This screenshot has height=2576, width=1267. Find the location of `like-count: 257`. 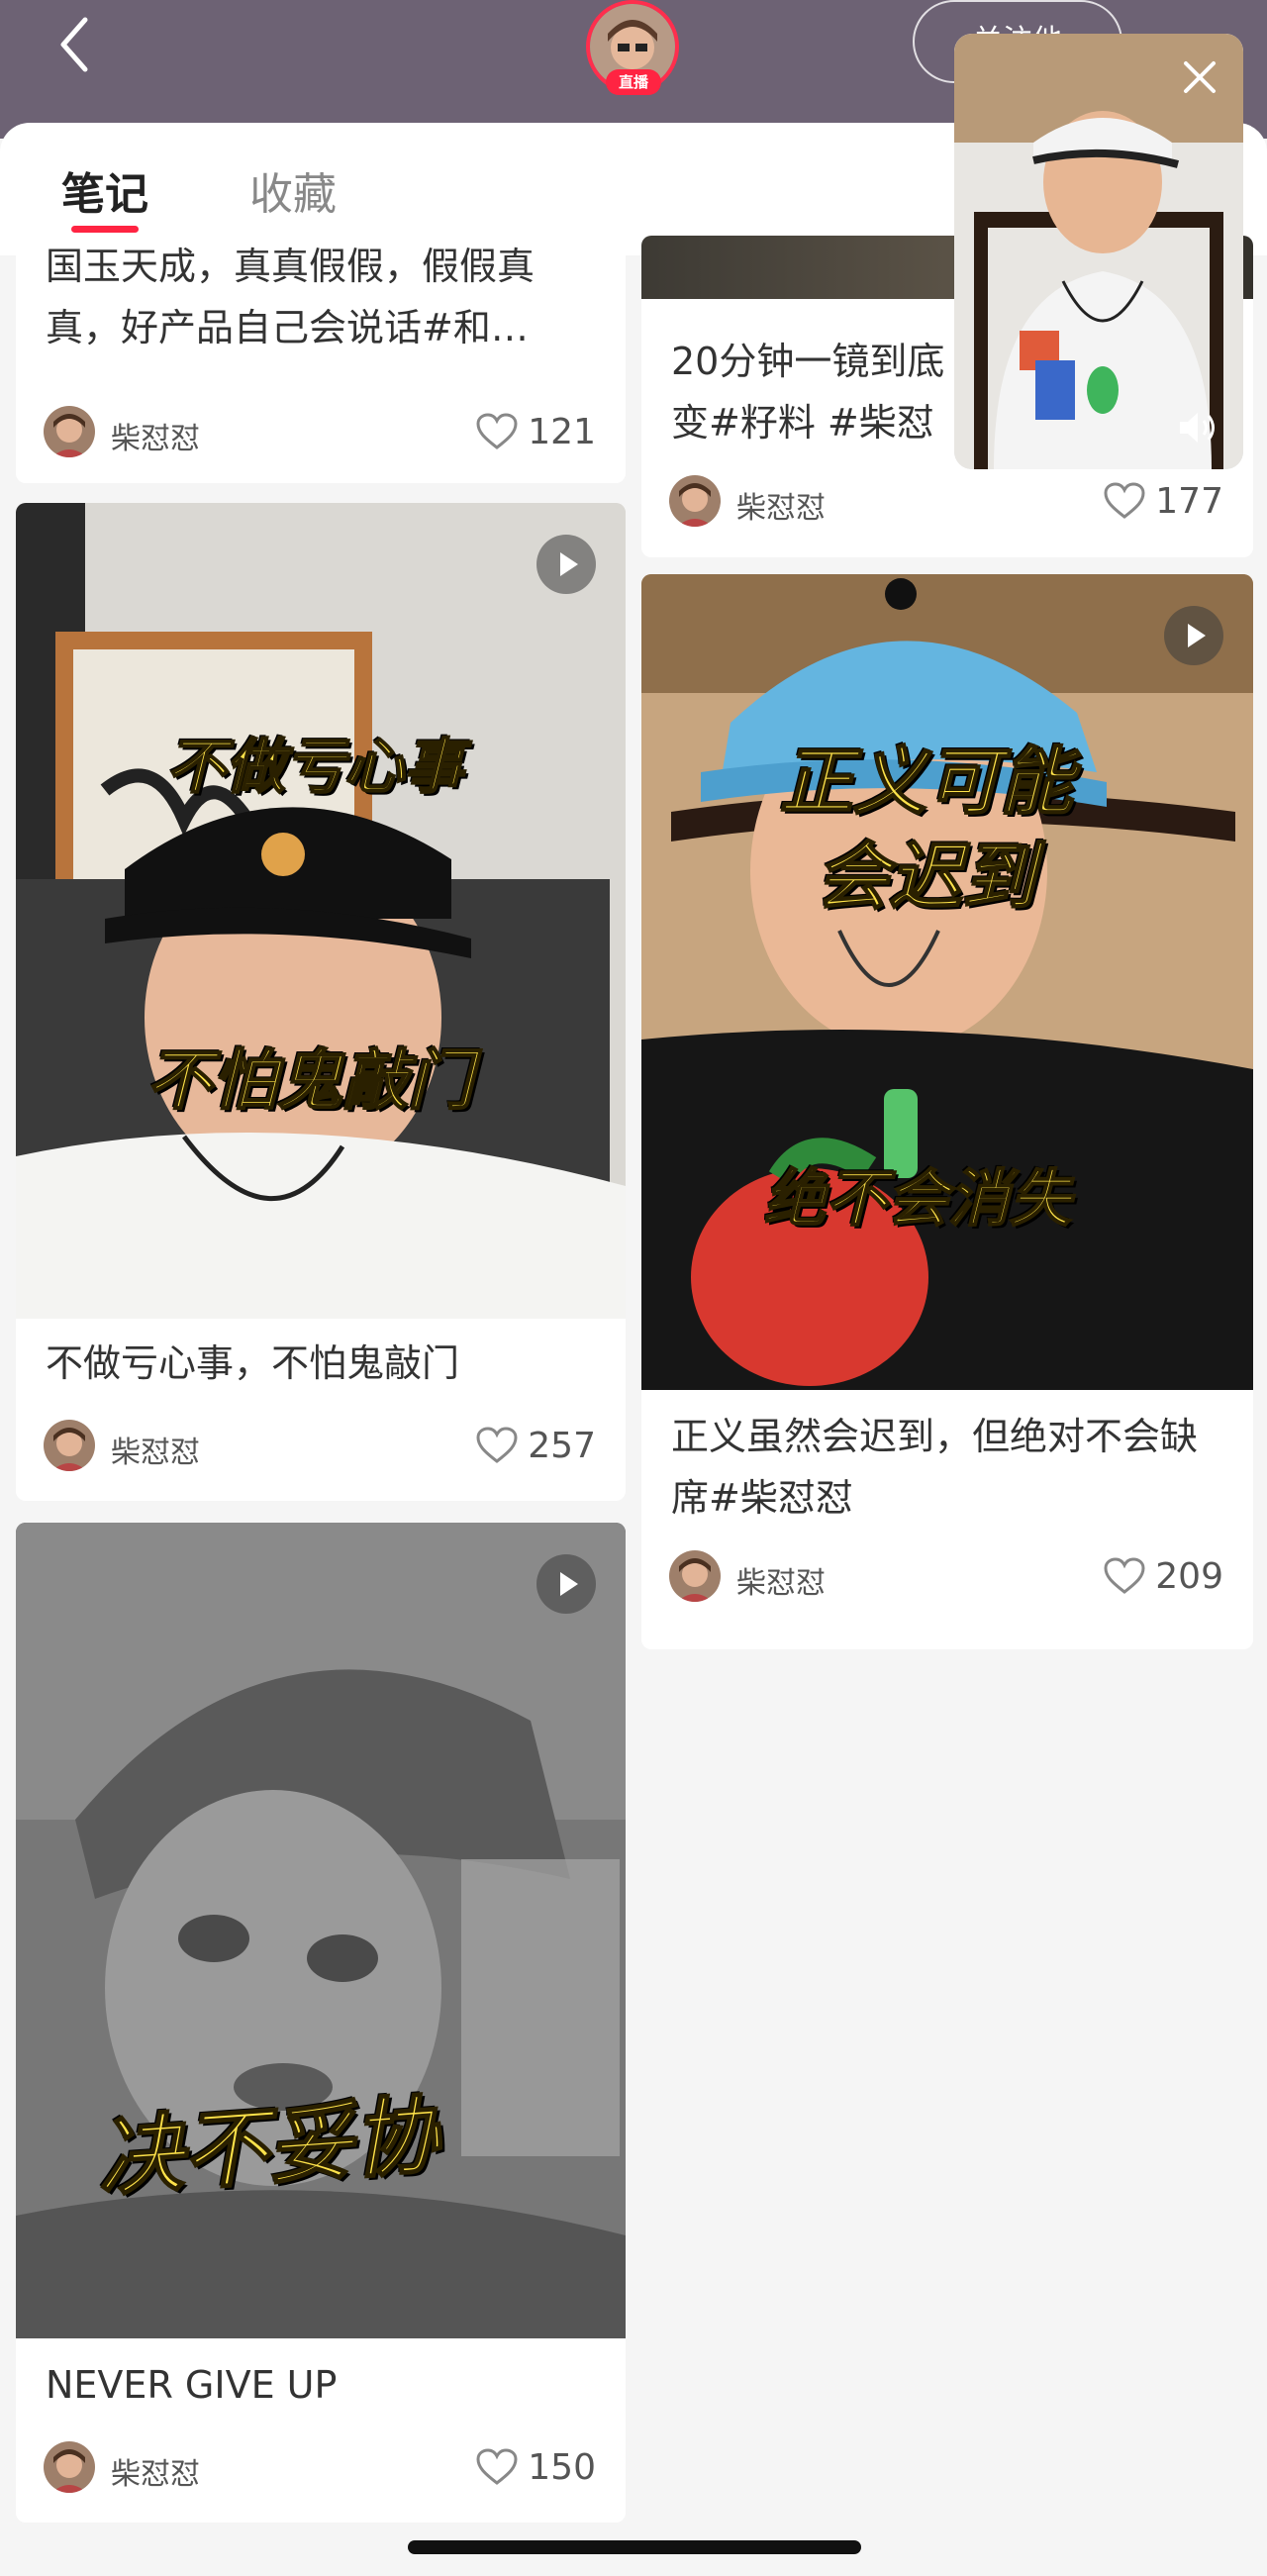

like-count: 257 is located at coordinates (562, 1445).